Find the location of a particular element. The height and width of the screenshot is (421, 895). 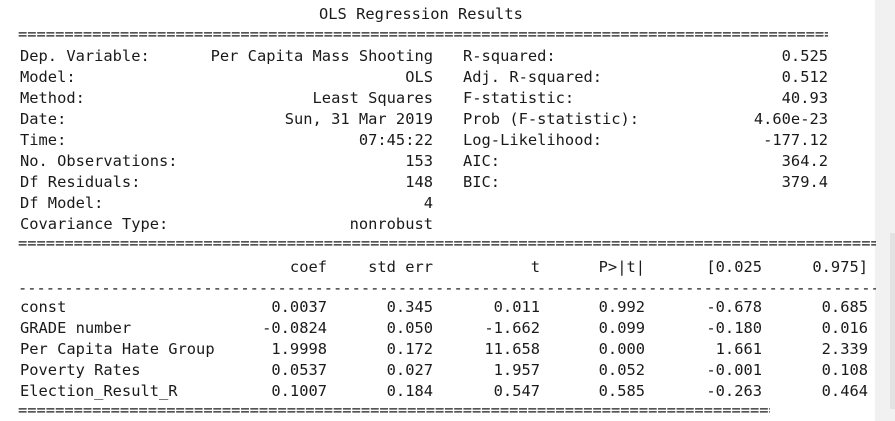

stat-label: BIC: is located at coordinates (482, 182).